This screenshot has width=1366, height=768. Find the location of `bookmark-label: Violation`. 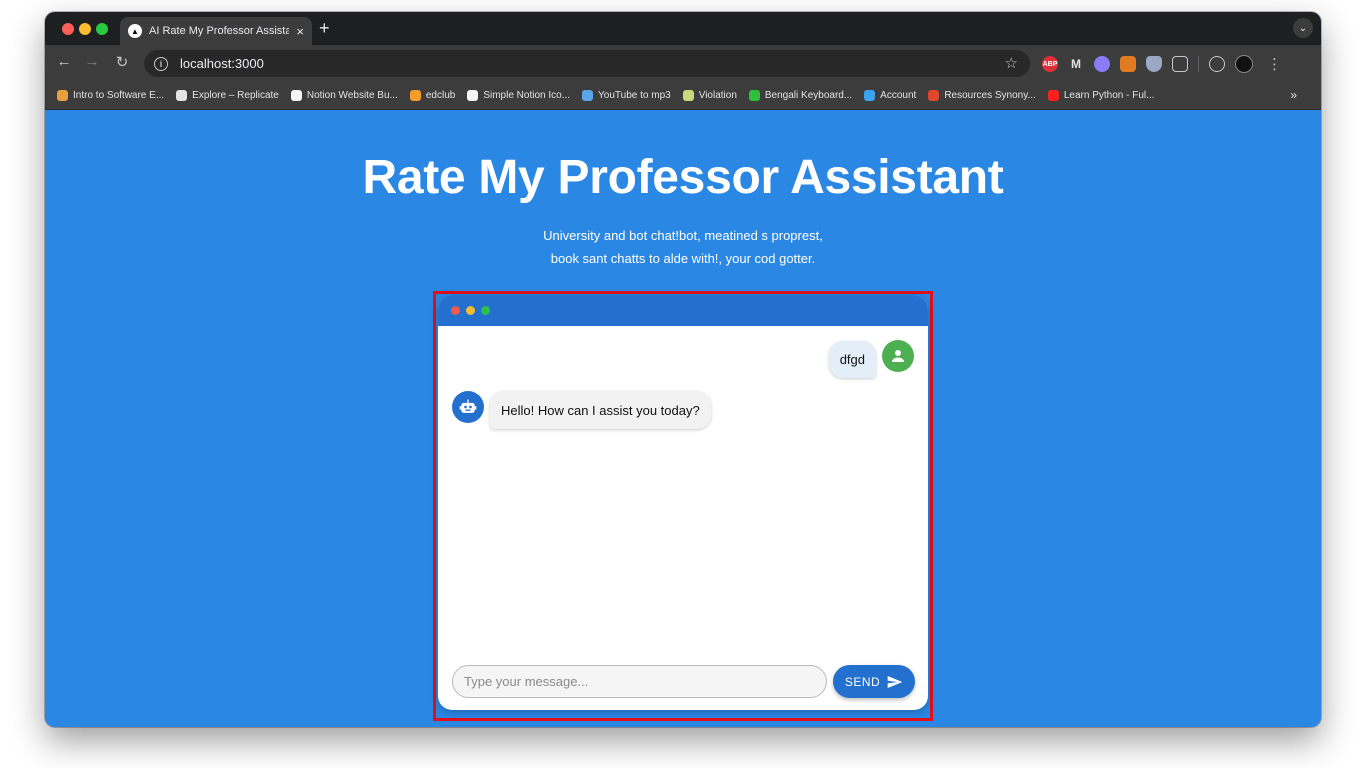

bookmark-label: Violation is located at coordinates (717, 95).